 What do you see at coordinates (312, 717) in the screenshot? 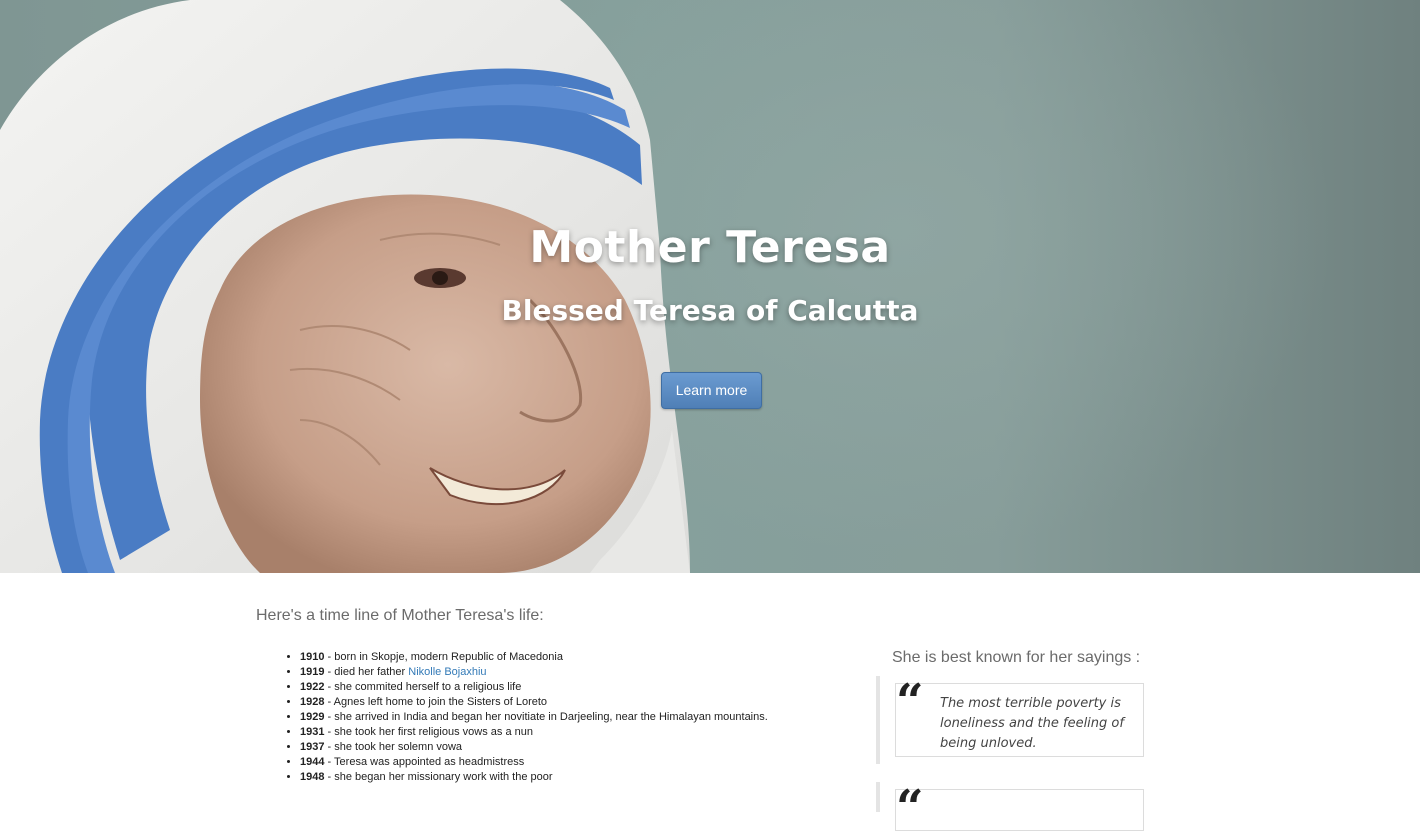
I see `timeline-year: 1929` at bounding box center [312, 717].